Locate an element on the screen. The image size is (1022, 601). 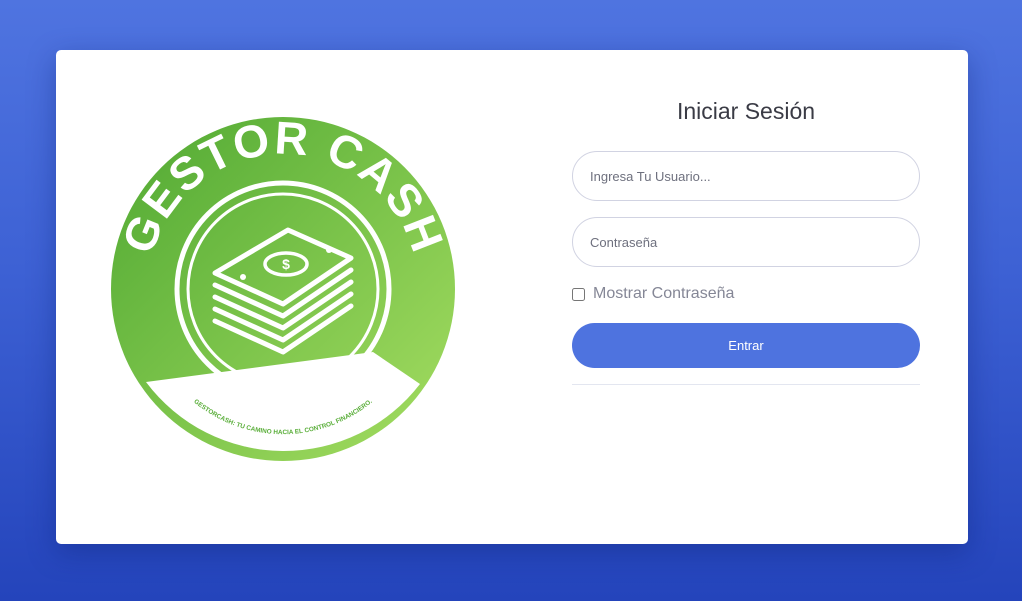
page-title: Iniciar Sesión is located at coordinates (746, 111).